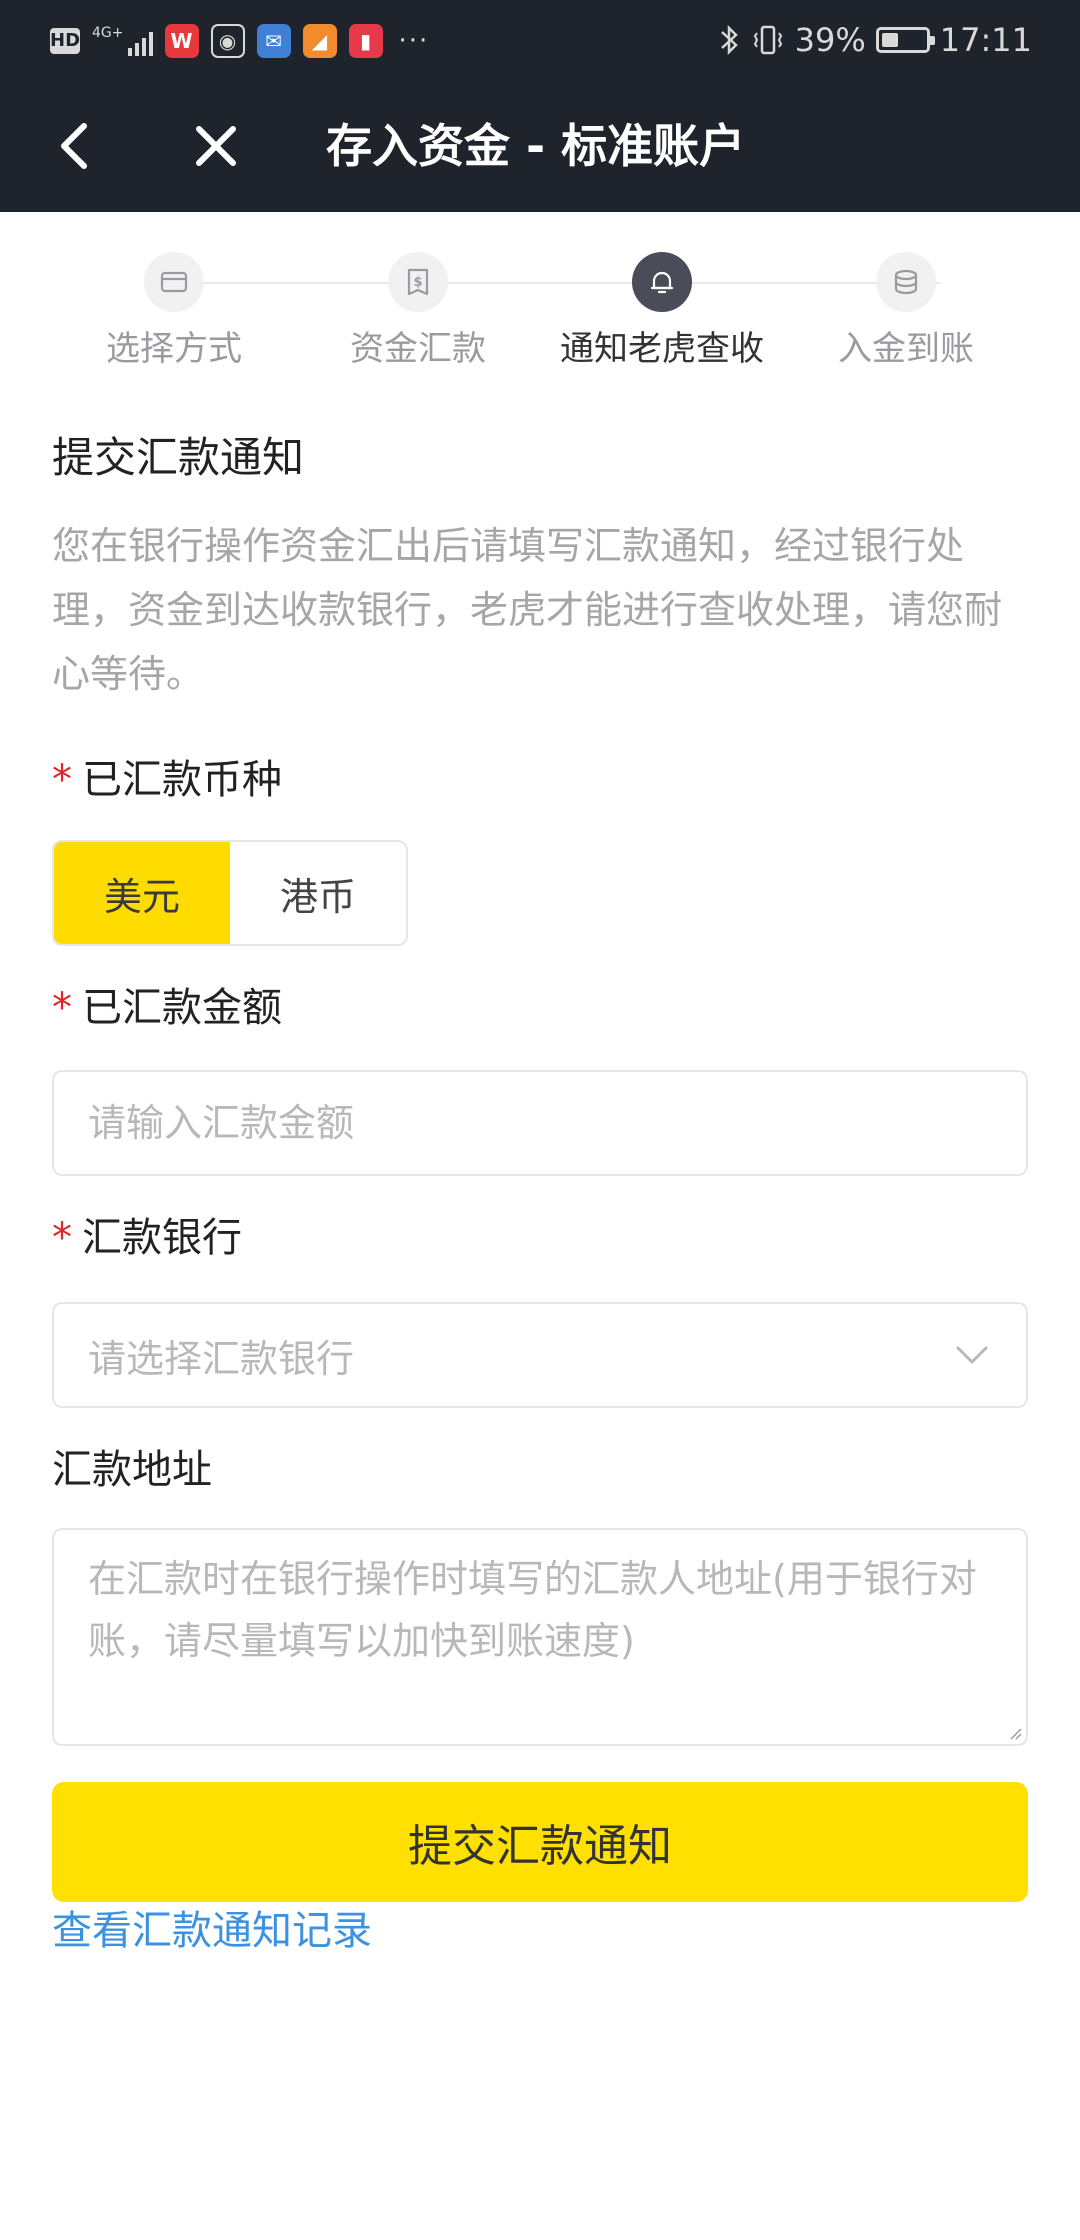  I want to click on bank-select-placeholder: 请选择汇款银行, so click(221, 1358).